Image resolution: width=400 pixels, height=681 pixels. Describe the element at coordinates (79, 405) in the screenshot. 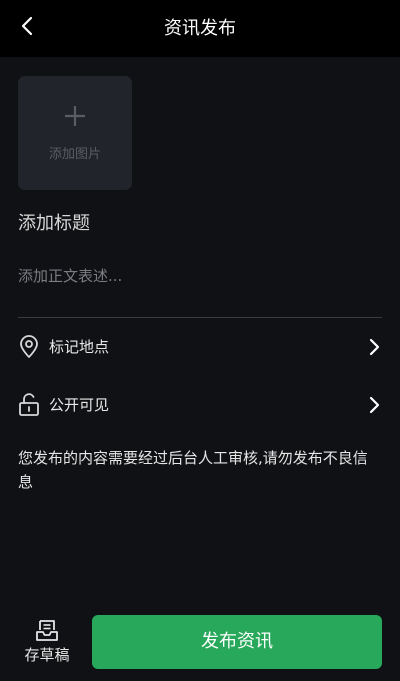

I see `visibility-label: 公开可见` at that location.